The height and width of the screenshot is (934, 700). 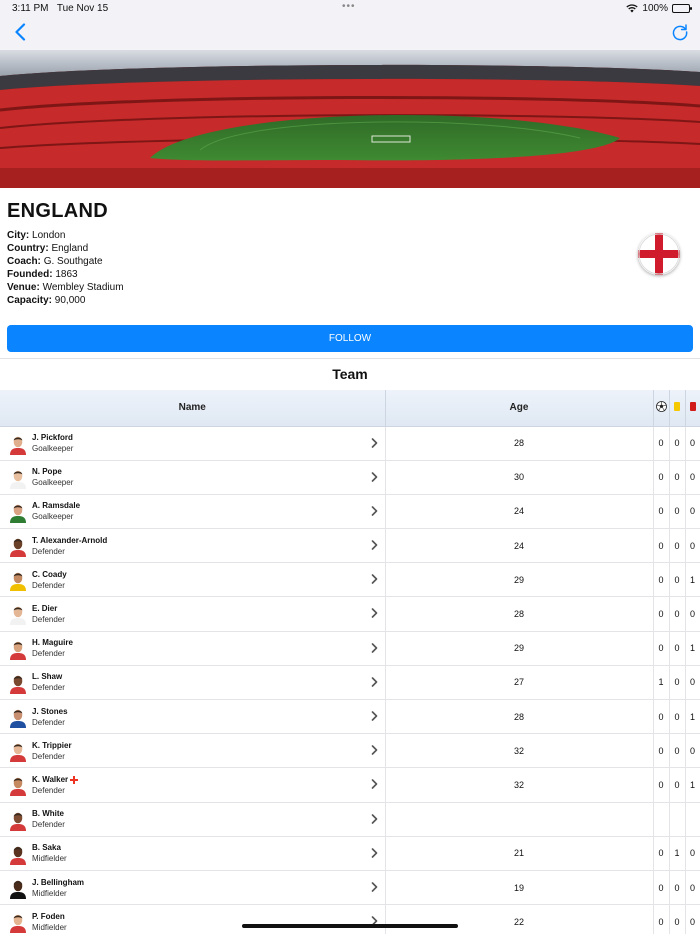 I want to click on chevron-left-icon, so click(x=20, y=32).